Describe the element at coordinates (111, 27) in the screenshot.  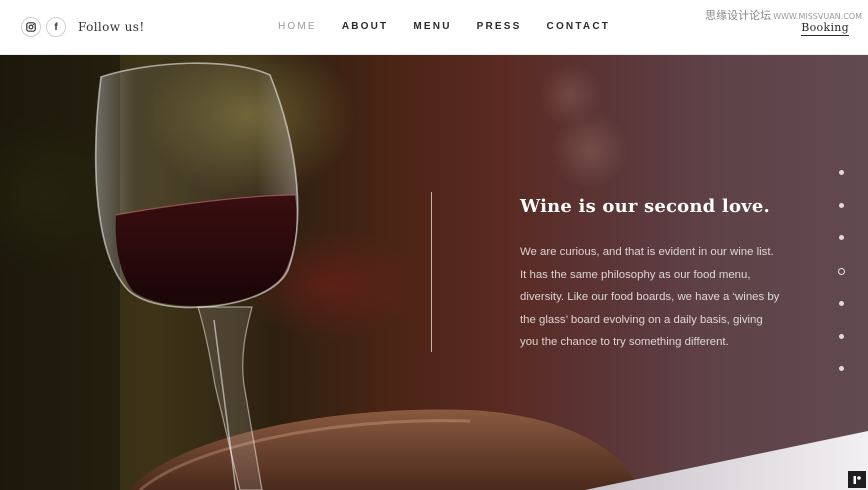
I see `follow-us-label: Follow us!` at that location.